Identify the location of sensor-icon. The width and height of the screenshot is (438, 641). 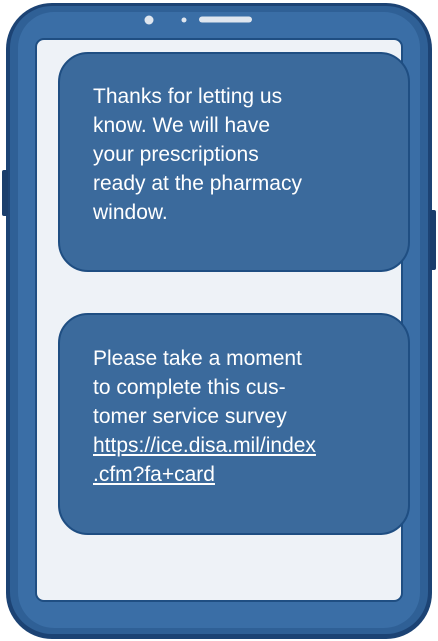
(184, 20).